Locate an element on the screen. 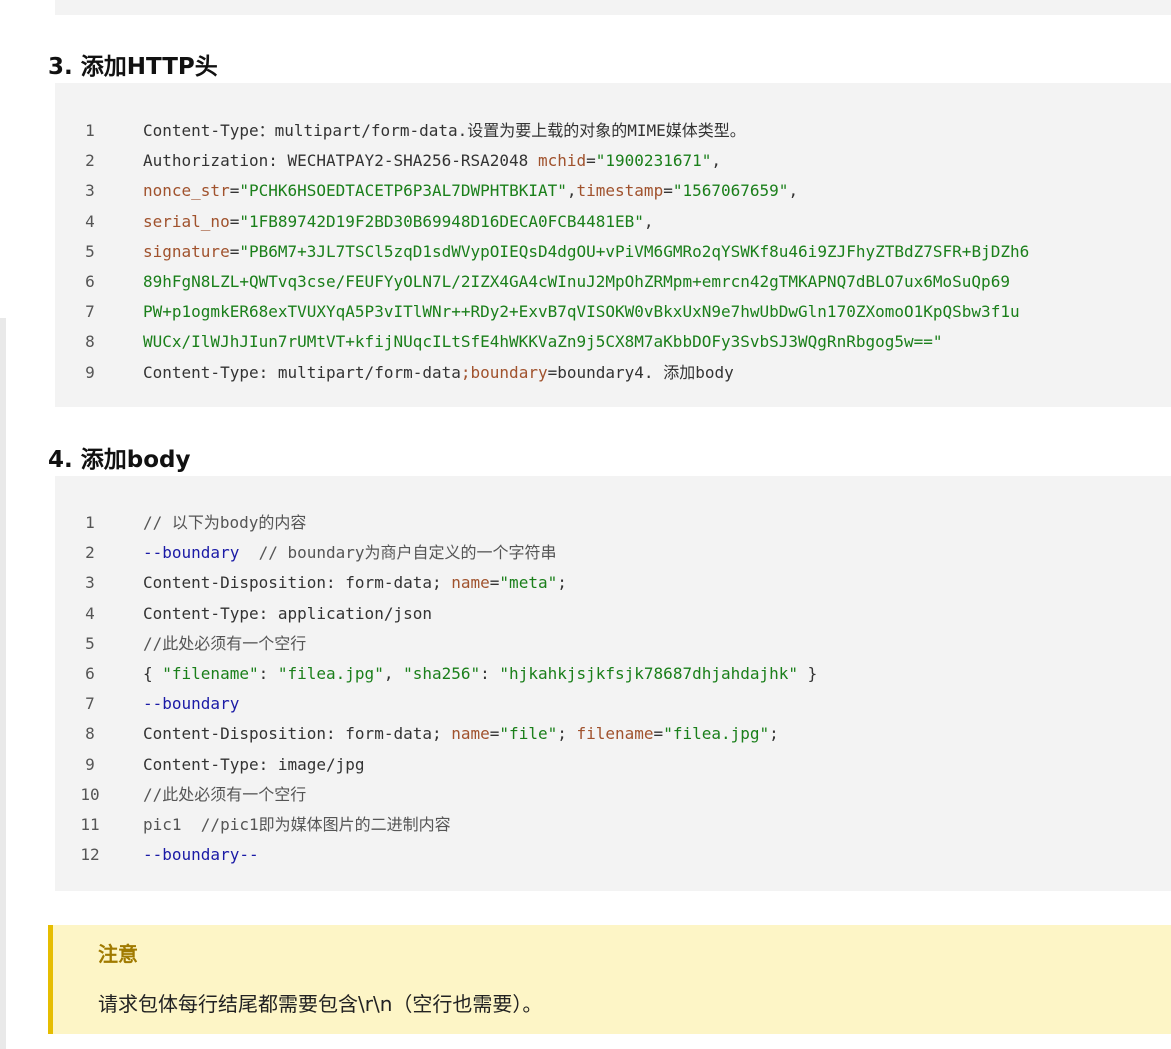 The height and width of the screenshot is (1049, 1171). code-token: --boundary-- is located at coordinates (201, 855).